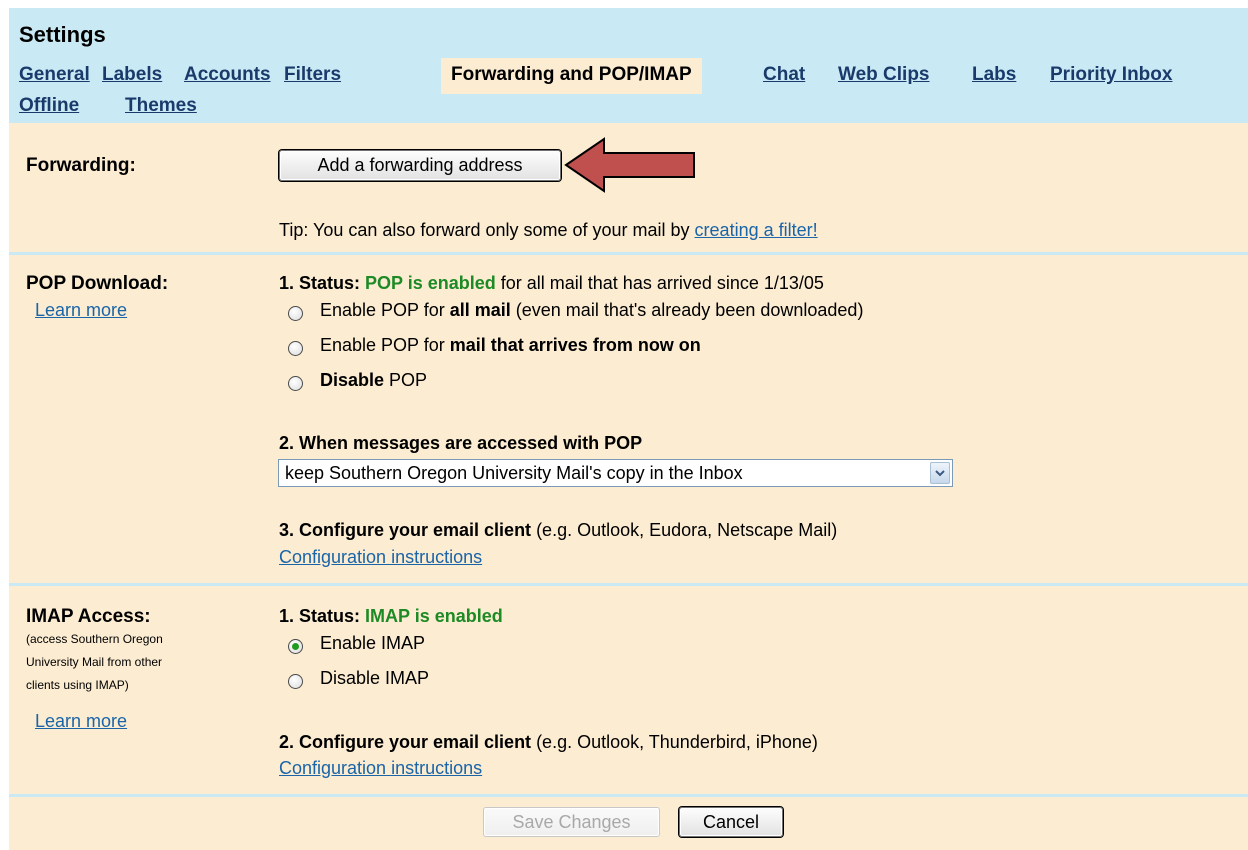 The image size is (1248, 850). What do you see at coordinates (461, 443) in the screenshot?
I see `pop-step2-heading: 2. When messages are accessed with POP` at bounding box center [461, 443].